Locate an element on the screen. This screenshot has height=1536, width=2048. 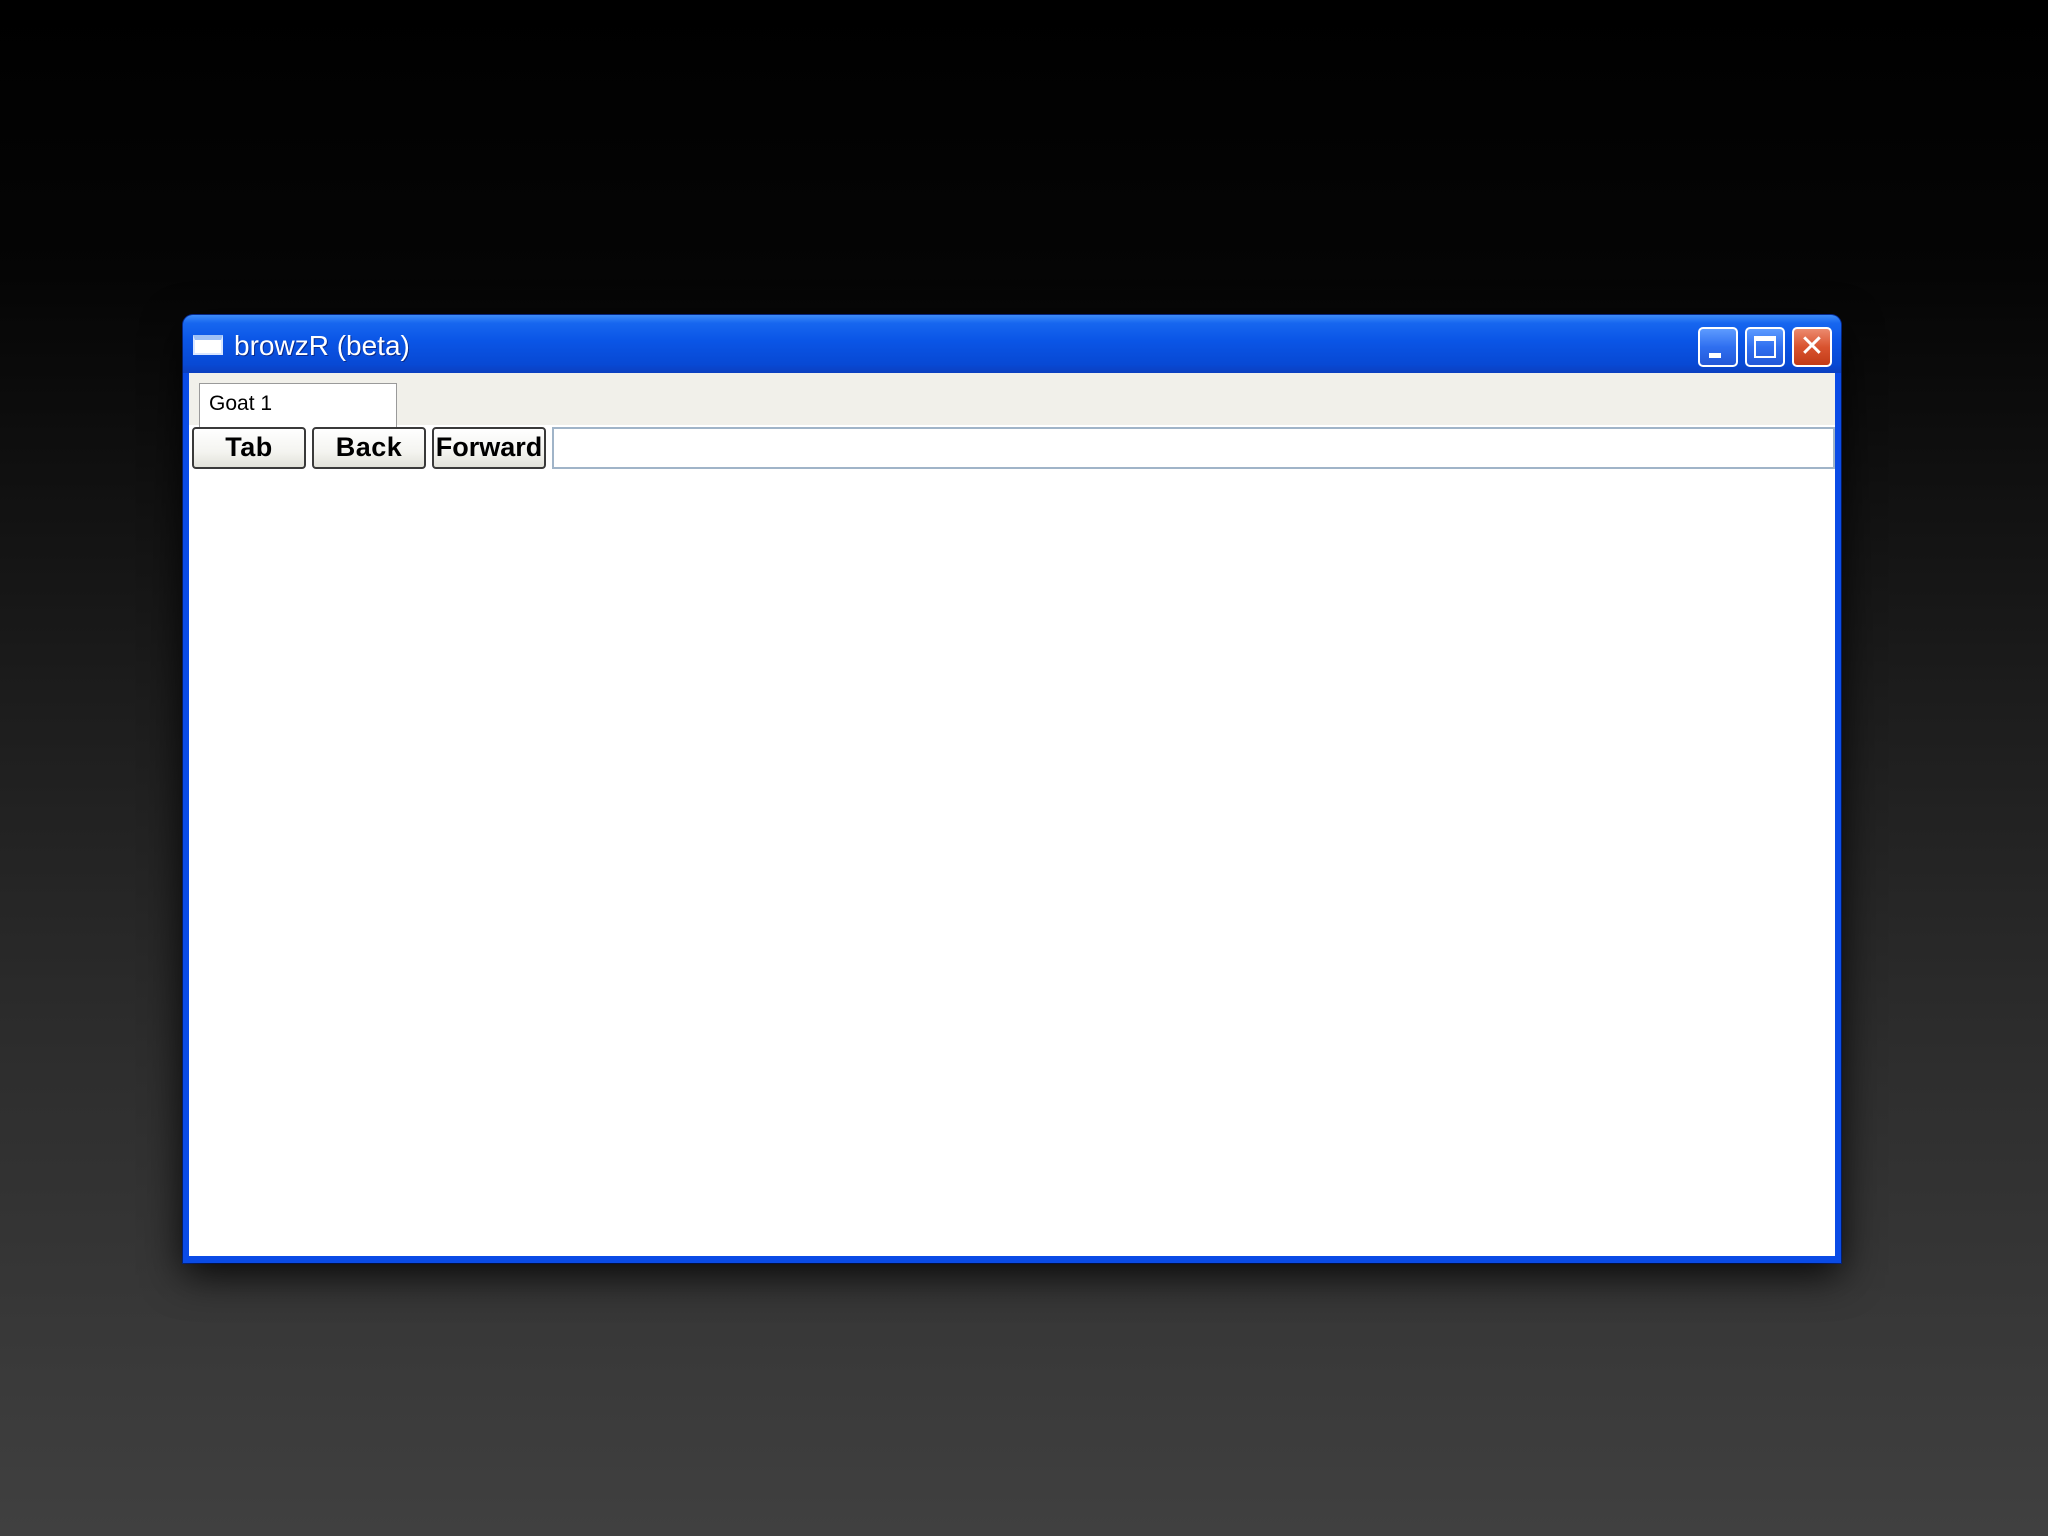
close-button: ✕ is located at coordinates (1812, 347).